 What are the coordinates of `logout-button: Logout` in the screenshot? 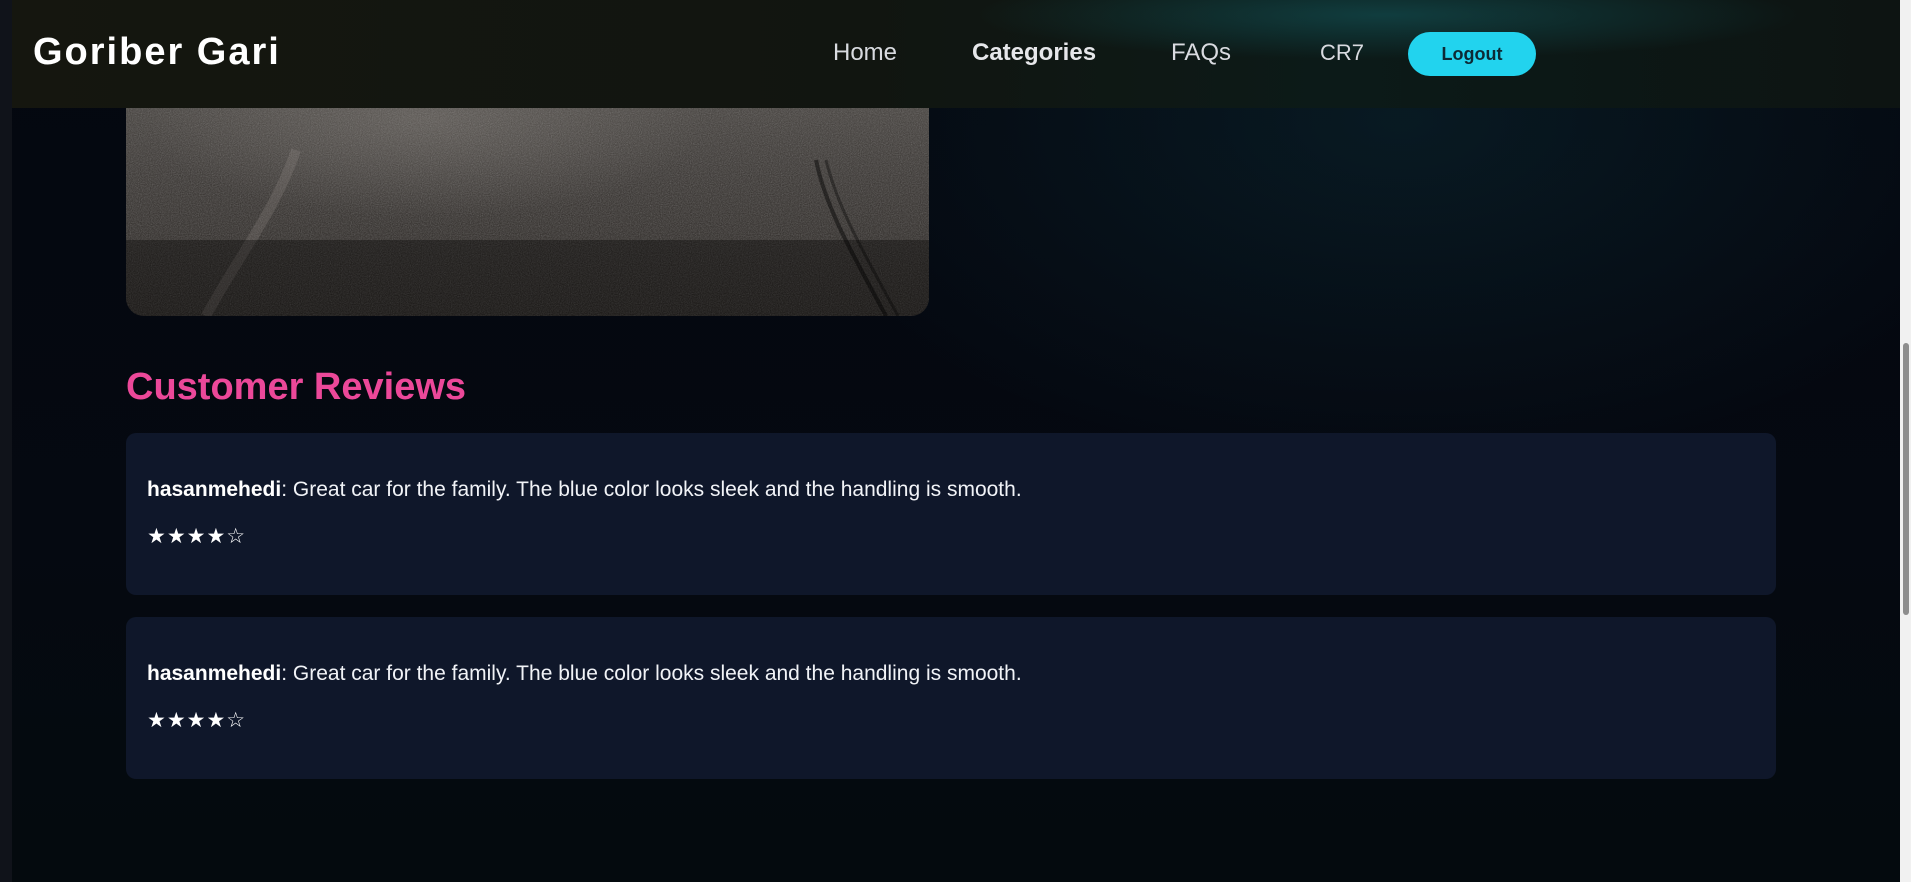 It's located at (1472, 54).